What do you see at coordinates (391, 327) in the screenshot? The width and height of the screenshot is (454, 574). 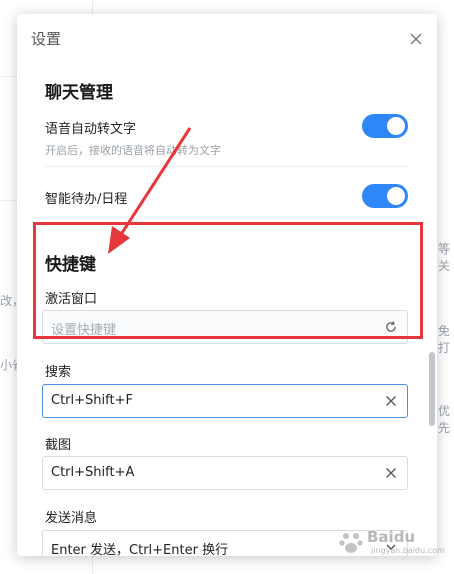 I see `reset-icon` at bounding box center [391, 327].